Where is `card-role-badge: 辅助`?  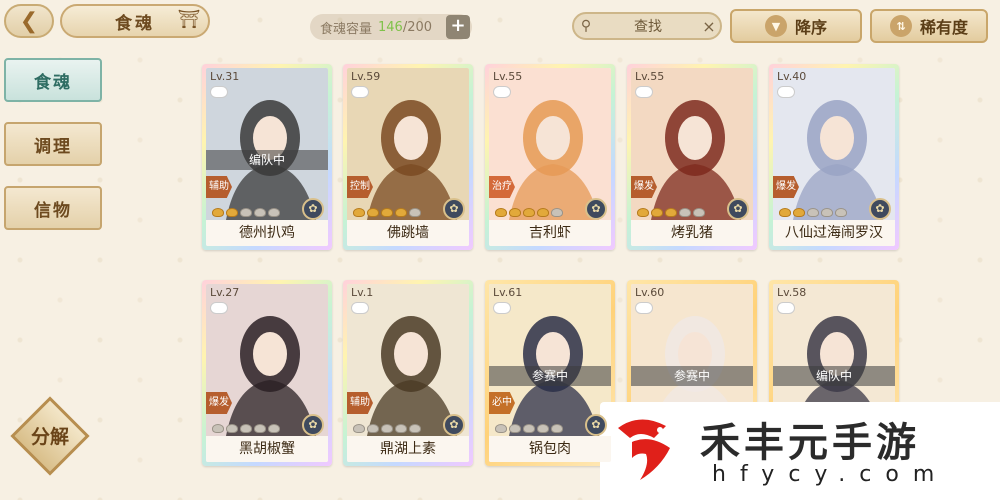 card-role-badge: 辅助 is located at coordinates (360, 403).